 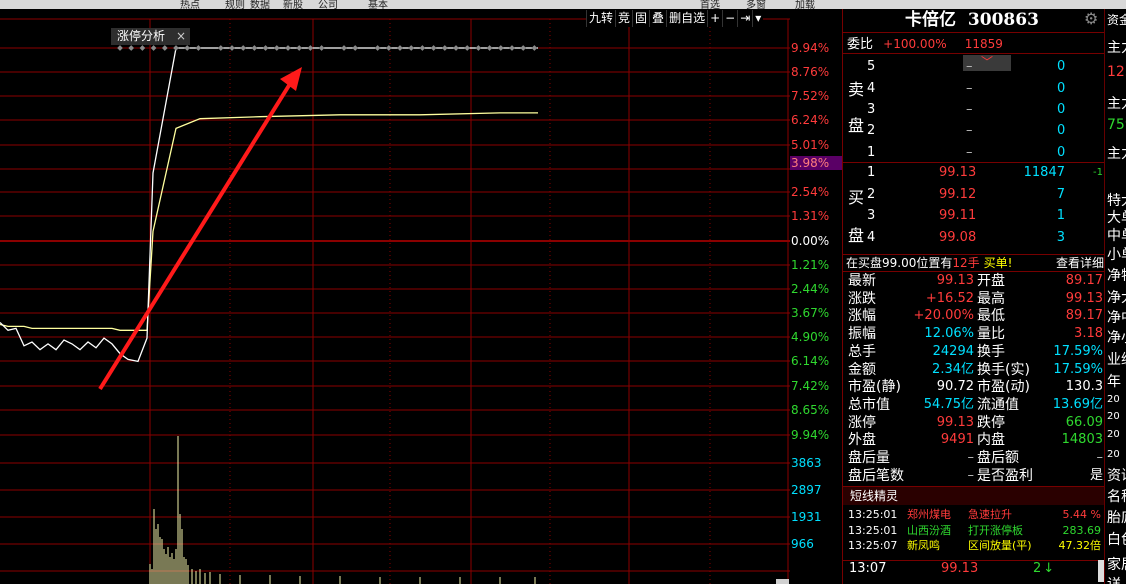 I want to click on chevron-down-icon: ▾, so click(x=757, y=18).